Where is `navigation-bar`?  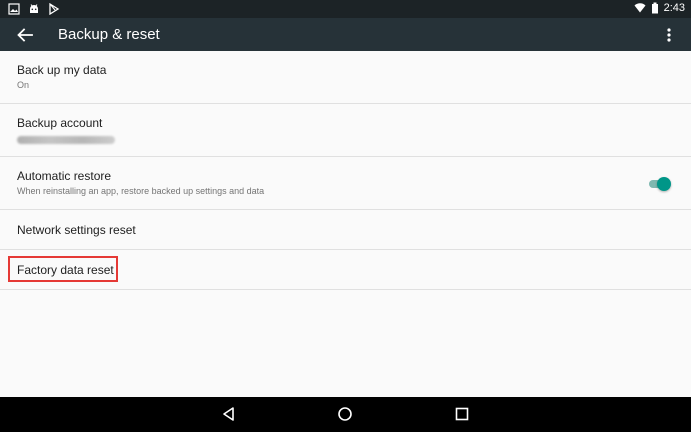 navigation-bar is located at coordinates (345, 414).